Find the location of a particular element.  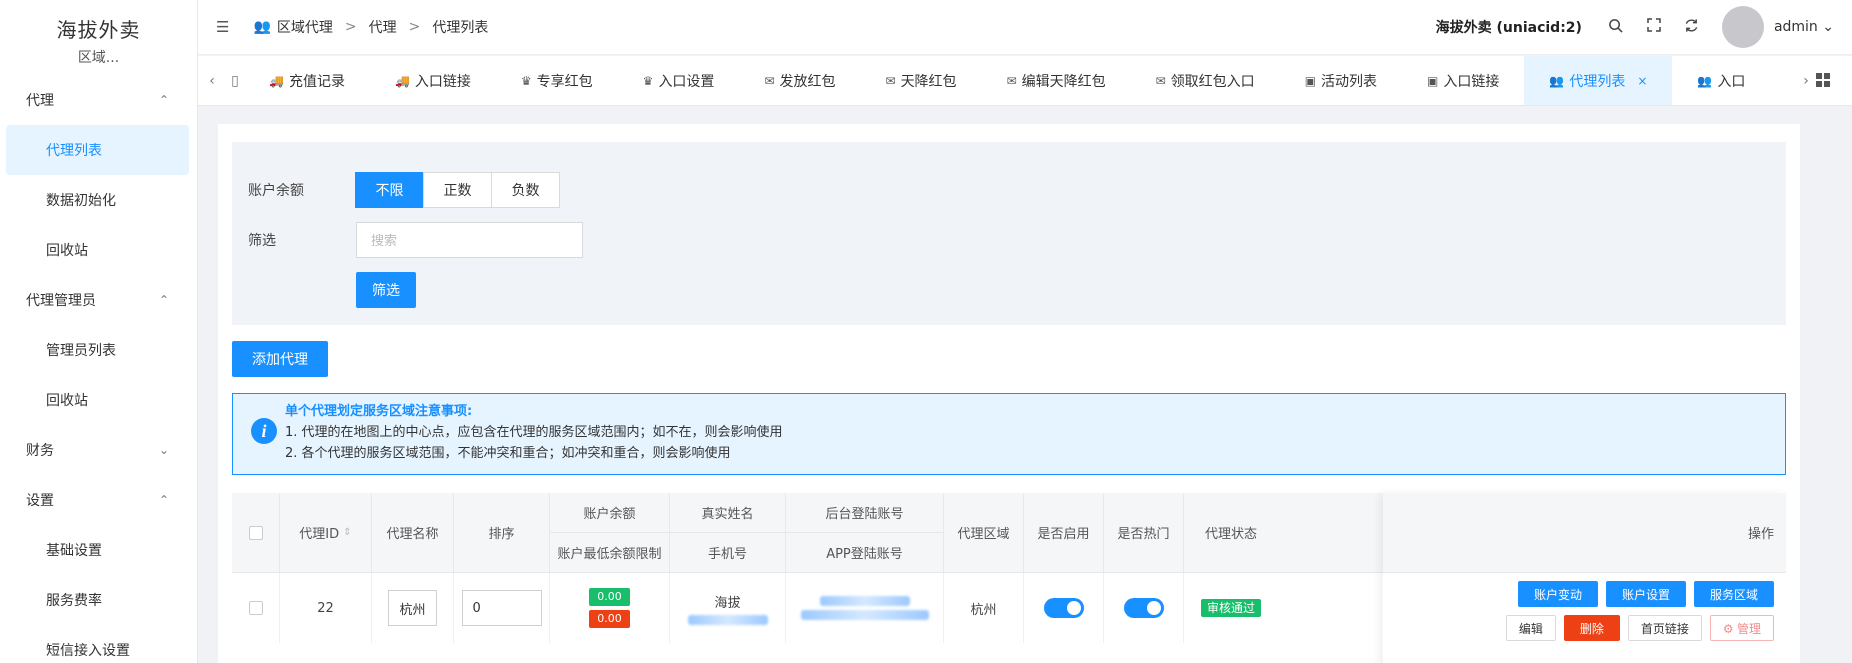

sidebar-group-label: 财务 is located at coordinates (40, 451).